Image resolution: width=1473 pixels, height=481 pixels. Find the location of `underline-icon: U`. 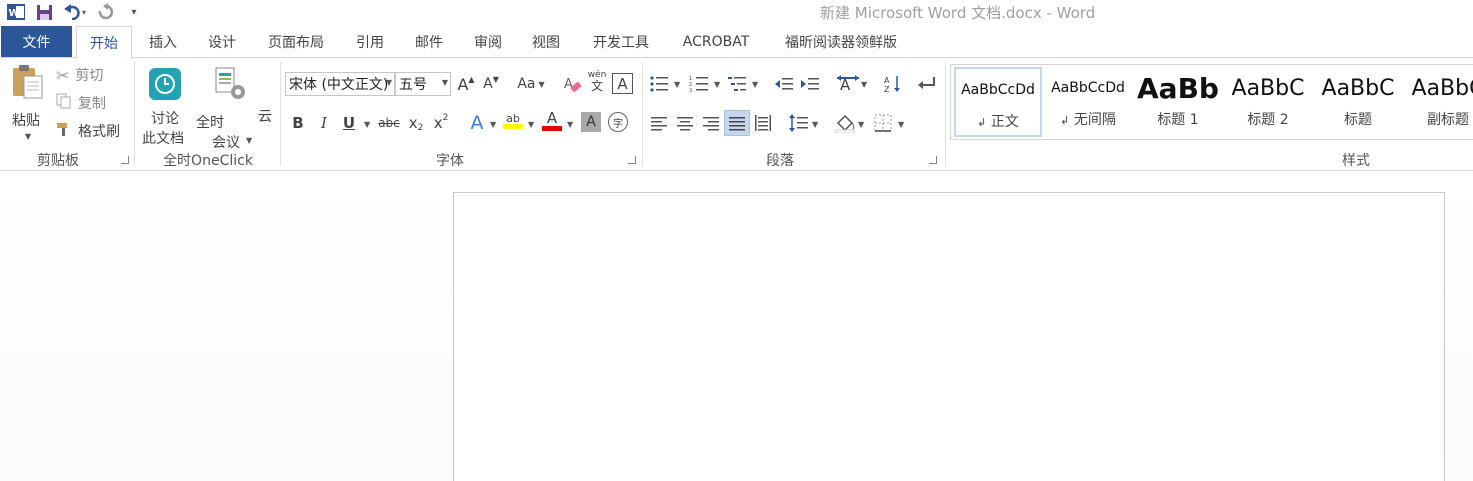

underline-icon: U is located at coordinates (349, 123).